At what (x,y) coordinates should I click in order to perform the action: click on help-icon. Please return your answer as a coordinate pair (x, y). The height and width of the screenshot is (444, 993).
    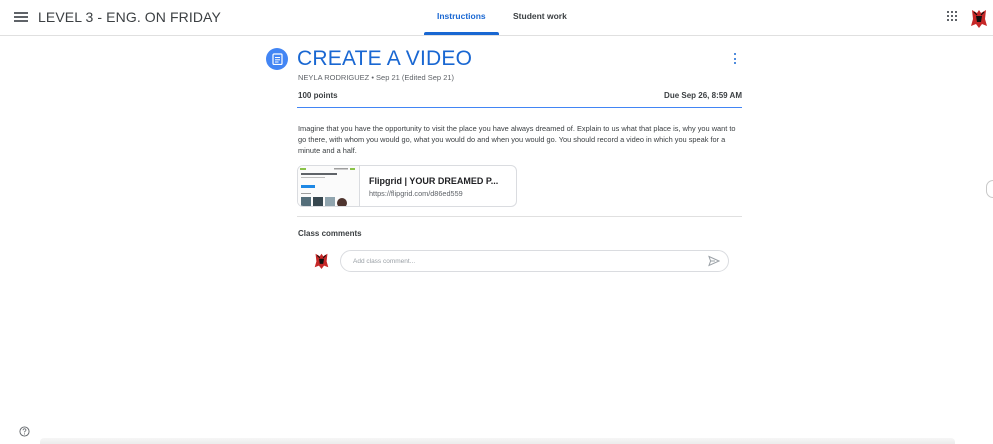
    Looking at the image, I should click on (24, 431).